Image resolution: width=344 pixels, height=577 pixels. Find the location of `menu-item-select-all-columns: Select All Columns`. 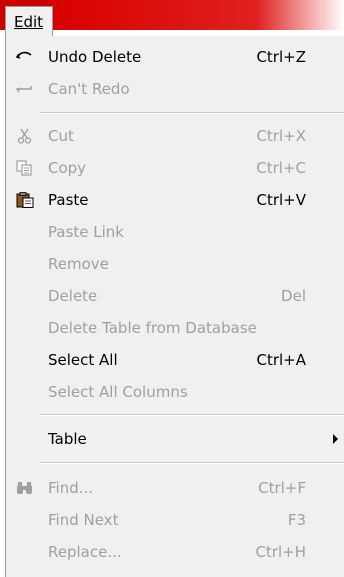

menu-item-select-all-columns: Select All Columns is located at coordinates (175, 392).